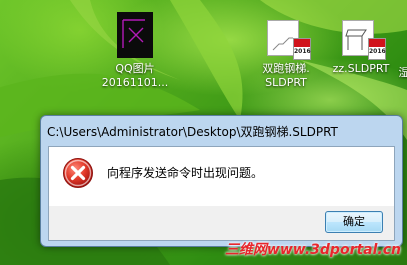 This screenshot has height=265, width=407. I want to click on desktop-icon-sldprt-zz: 2016 zz.SLDPRT, so click(361, 48).